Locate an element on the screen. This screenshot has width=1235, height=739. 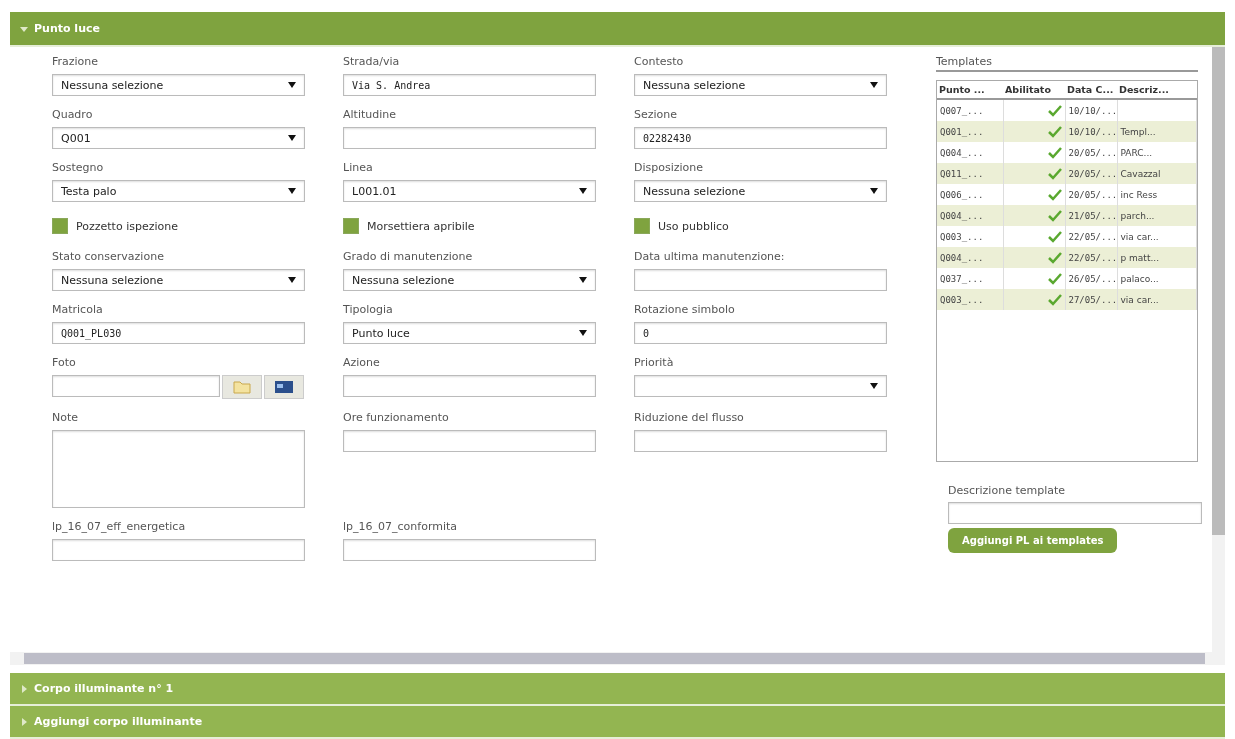
field-label: Disposizione is located at coordinates (669, 168).